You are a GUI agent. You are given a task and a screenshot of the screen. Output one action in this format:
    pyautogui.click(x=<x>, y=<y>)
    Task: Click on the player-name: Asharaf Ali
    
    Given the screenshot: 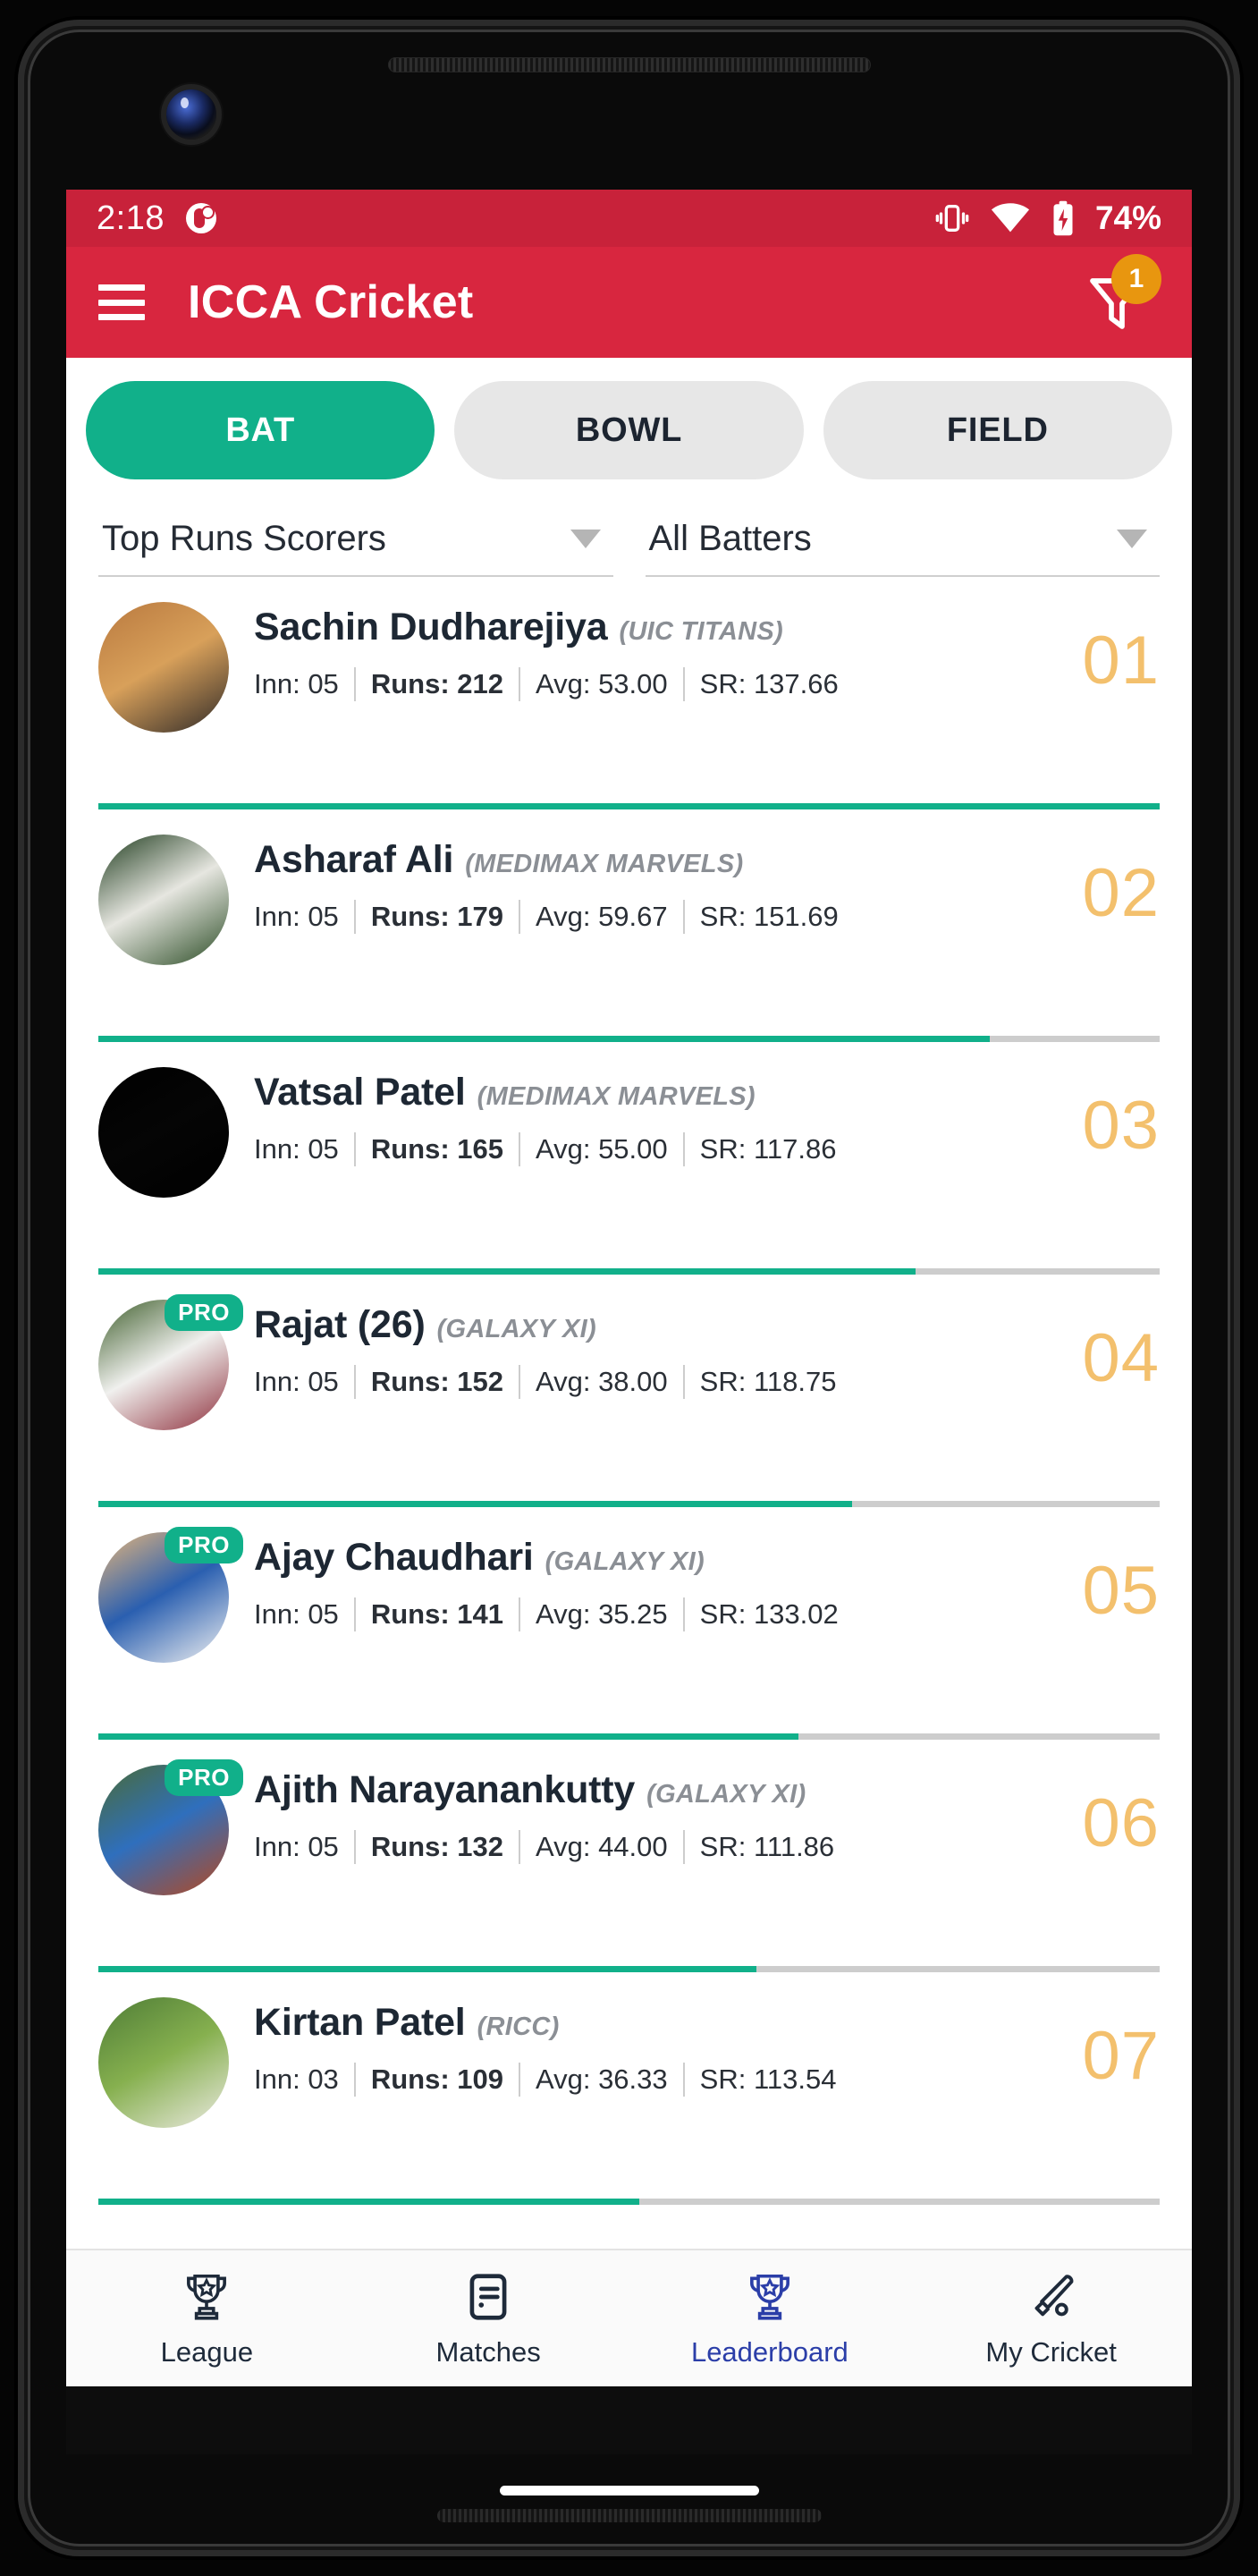 What is the action you would take?
    pyautogui.click(x=354, y=859)
    